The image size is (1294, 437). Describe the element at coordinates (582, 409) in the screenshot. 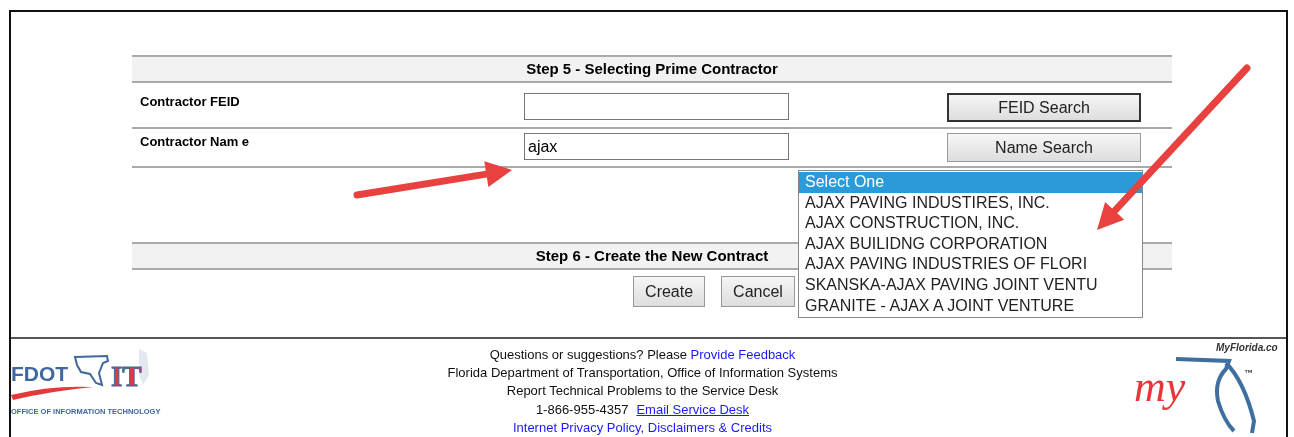

I see `phone-number: 1-866-955-4357` at that location.